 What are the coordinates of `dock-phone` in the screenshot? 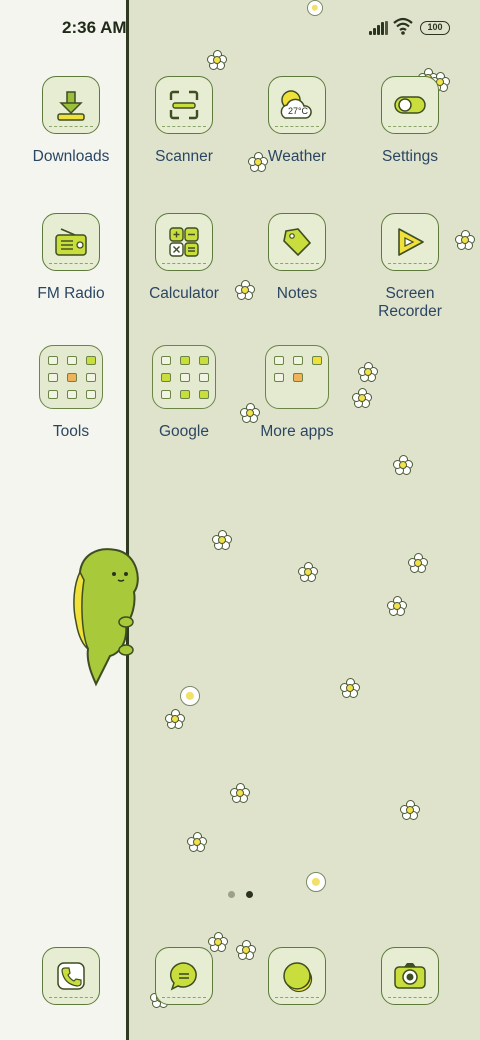 It's located at (71, 976).